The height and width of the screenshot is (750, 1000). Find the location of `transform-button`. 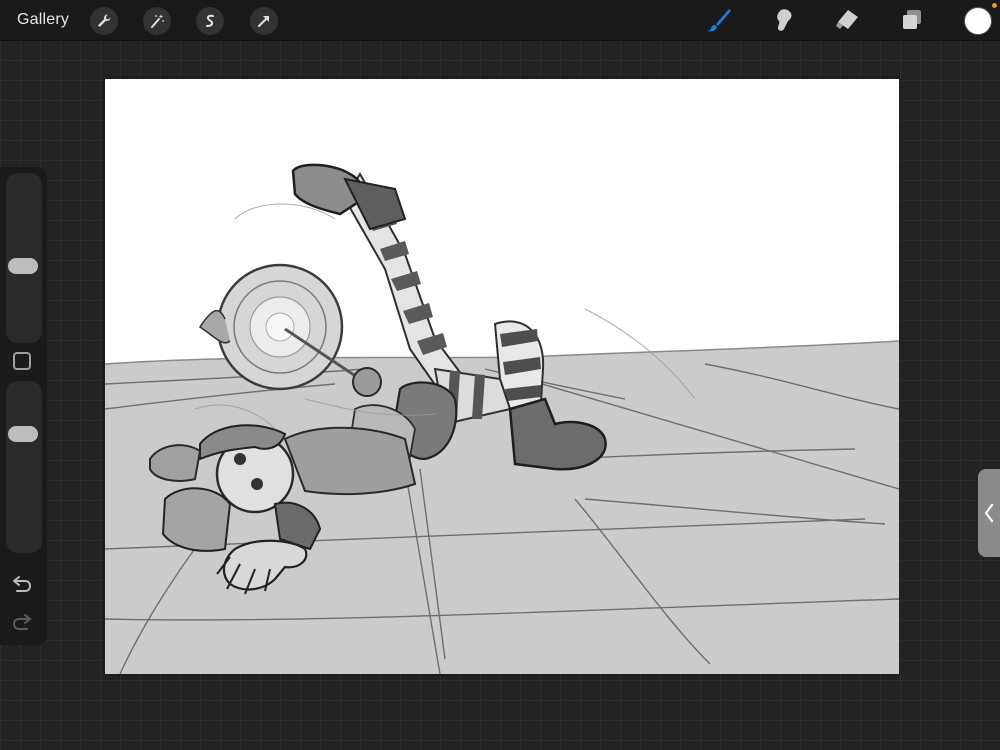

transform-button is located at coordinates (264, 21).